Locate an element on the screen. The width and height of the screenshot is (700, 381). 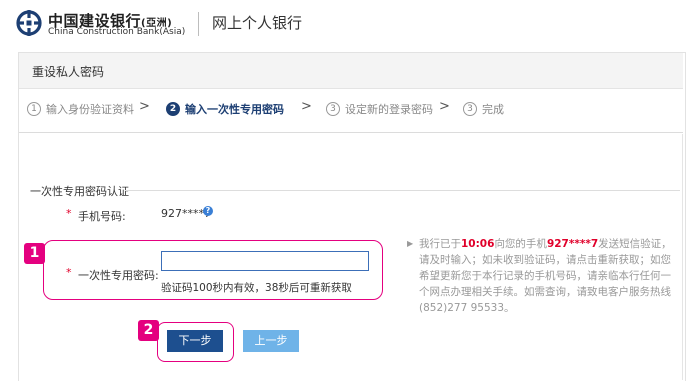
scrollbar-track is located at coordinates (682, 257).